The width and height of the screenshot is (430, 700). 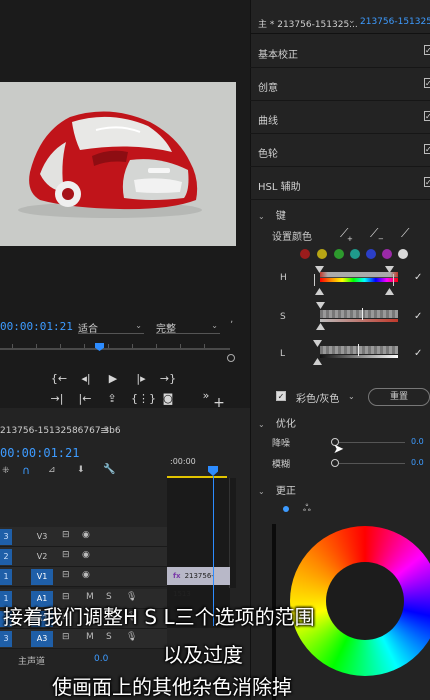 I want to click on blur-slider-knob, so click(x=335, y=463).